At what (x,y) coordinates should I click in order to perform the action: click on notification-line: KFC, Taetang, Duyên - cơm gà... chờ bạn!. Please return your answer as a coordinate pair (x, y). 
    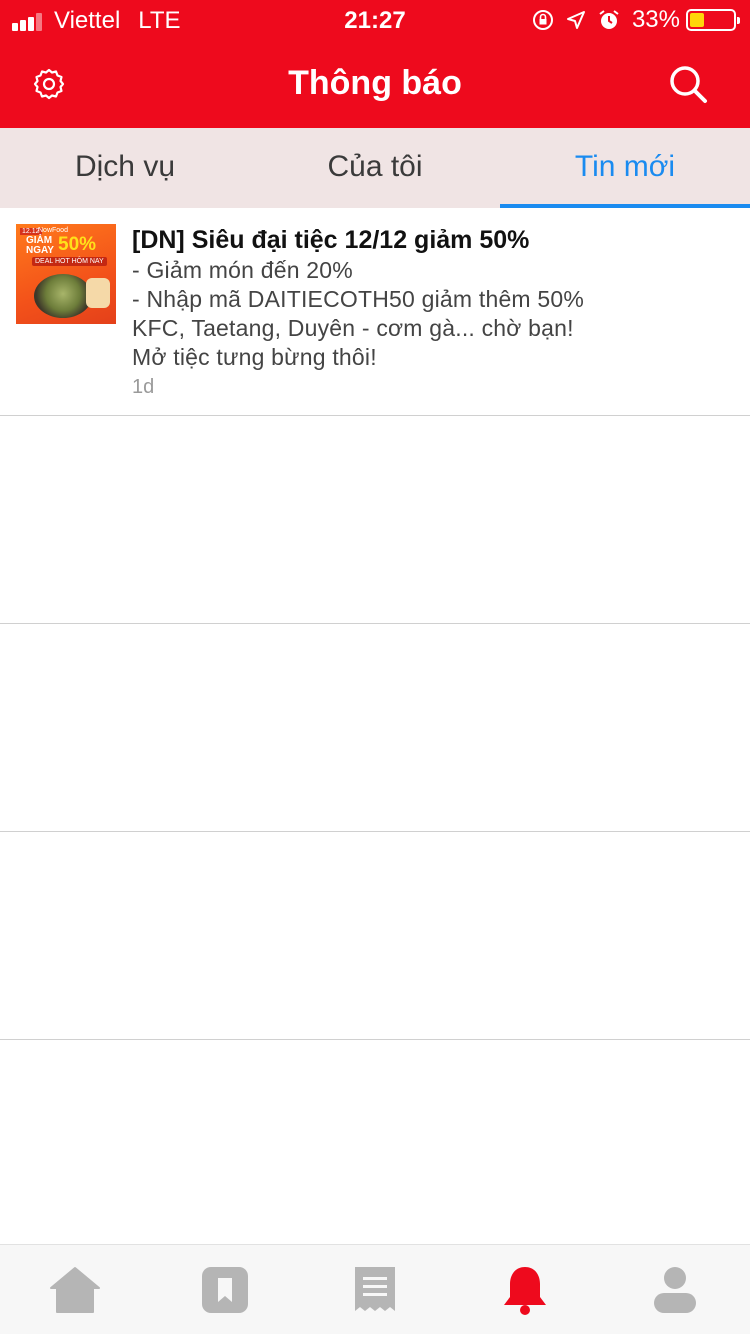
    Looking at the image, I should click on (353, 328).